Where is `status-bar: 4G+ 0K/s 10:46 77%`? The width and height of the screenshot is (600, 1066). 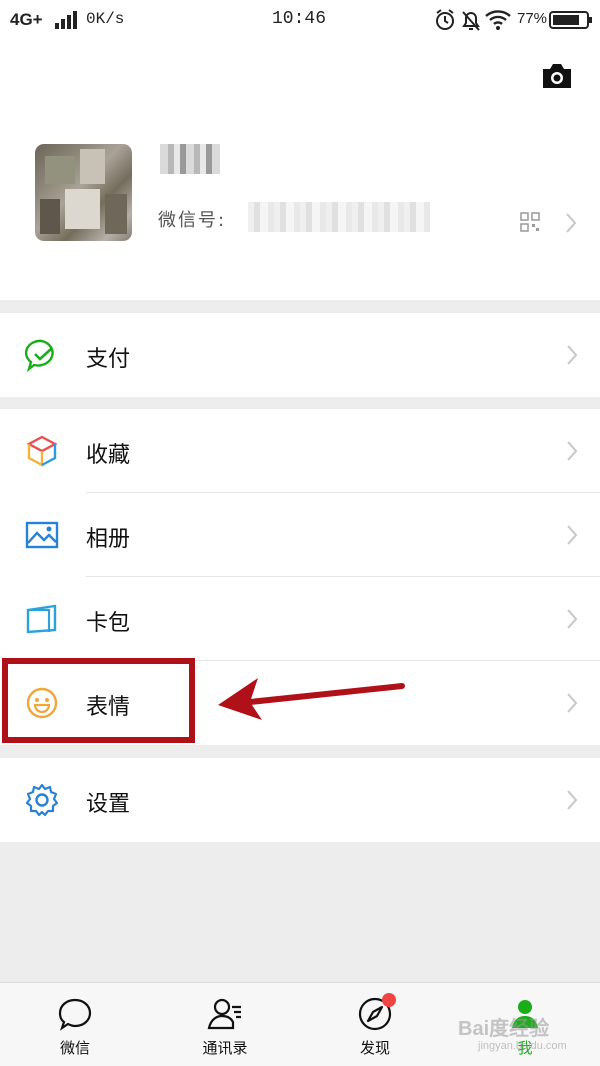
status-bar: 4G+ 0K/s 10:46 77% is located at coordinates (300, 20).